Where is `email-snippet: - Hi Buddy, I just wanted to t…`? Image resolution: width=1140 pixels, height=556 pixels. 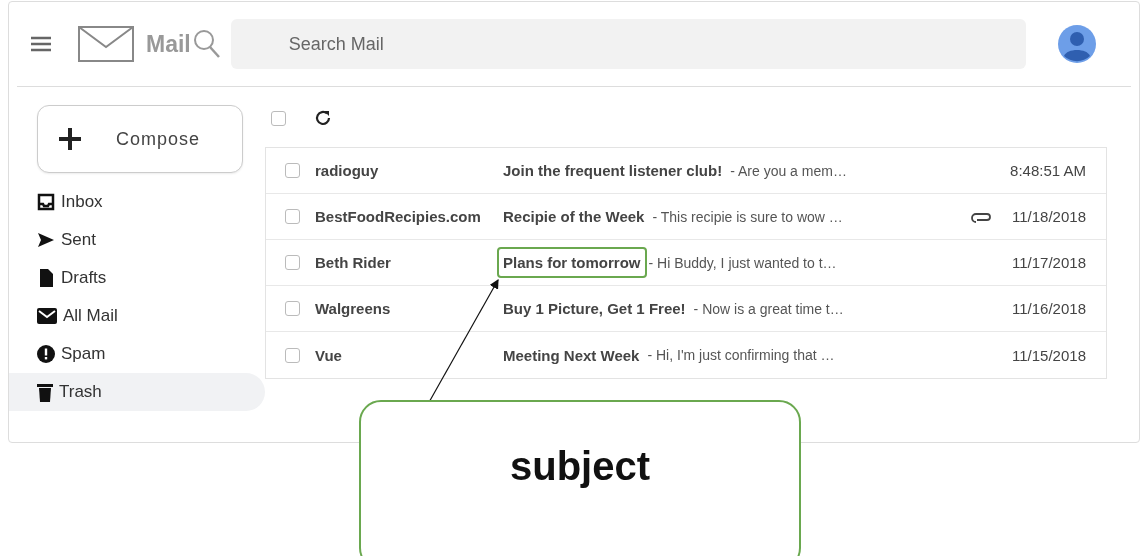
email-snippet: - Hi Buddy, I just wanted to t… is located at coordinates (742, 262).